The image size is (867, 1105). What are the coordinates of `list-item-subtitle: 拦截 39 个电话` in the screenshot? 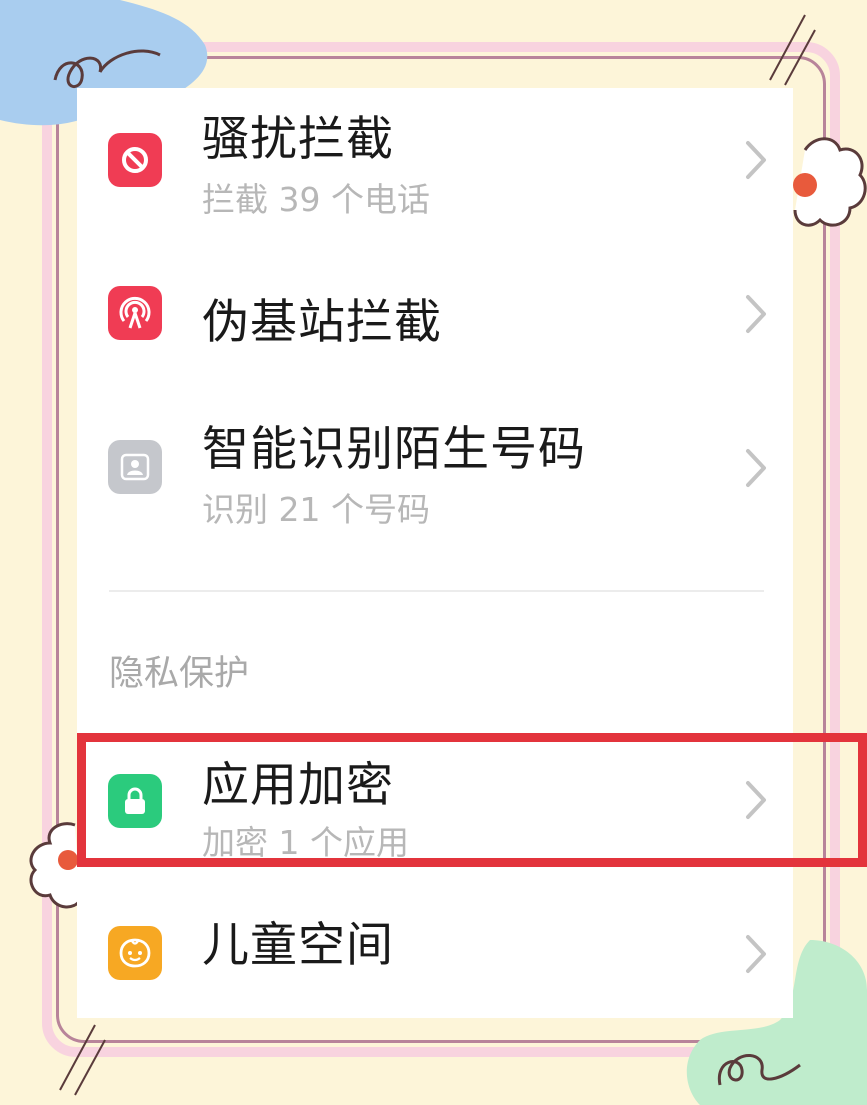 It's located at (316, 199).